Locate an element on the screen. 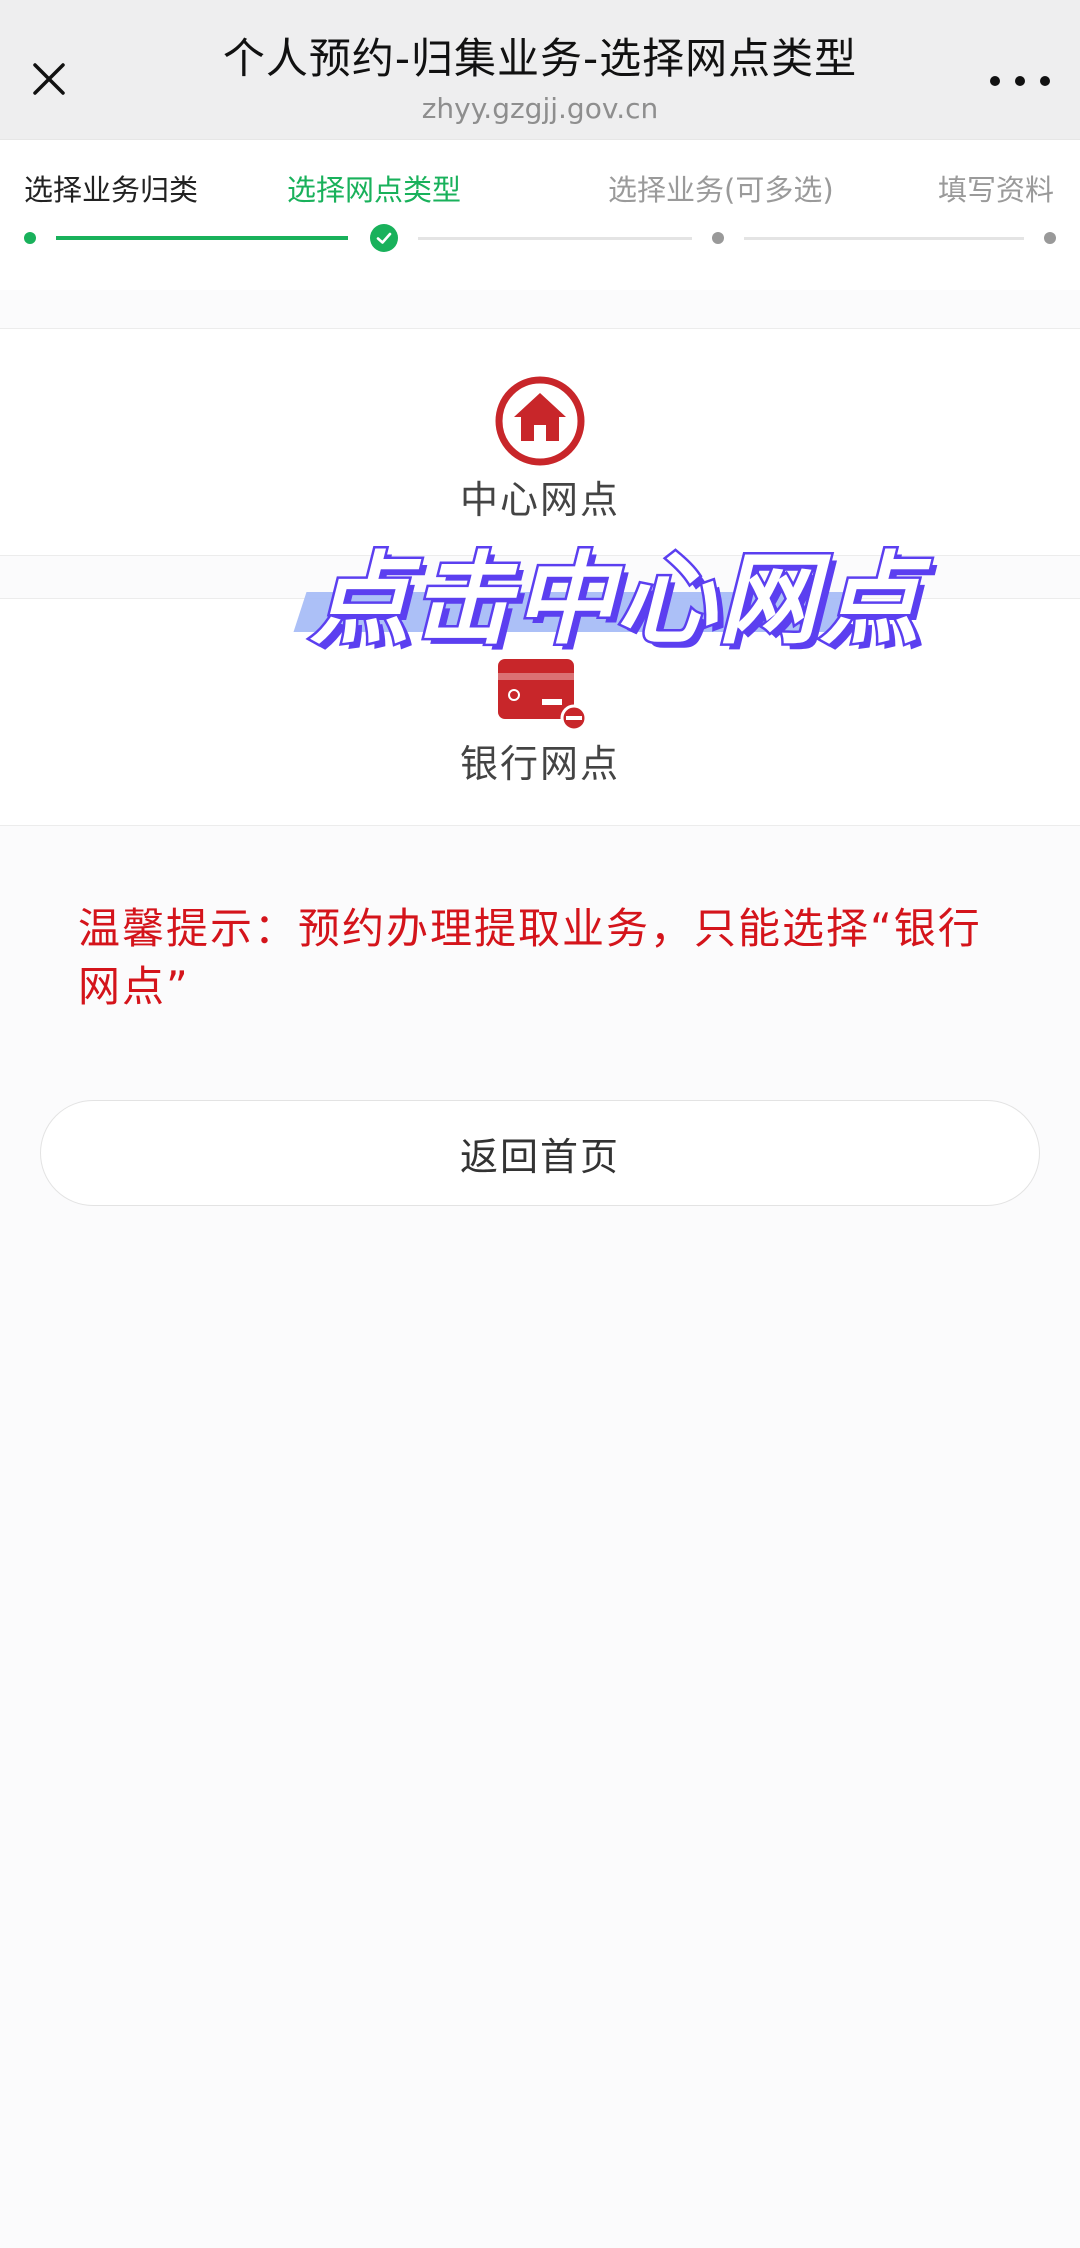 This screenshot has width=1080, height=2248. return-home-button: 返回首页 is located at coordinates (540, 1153).